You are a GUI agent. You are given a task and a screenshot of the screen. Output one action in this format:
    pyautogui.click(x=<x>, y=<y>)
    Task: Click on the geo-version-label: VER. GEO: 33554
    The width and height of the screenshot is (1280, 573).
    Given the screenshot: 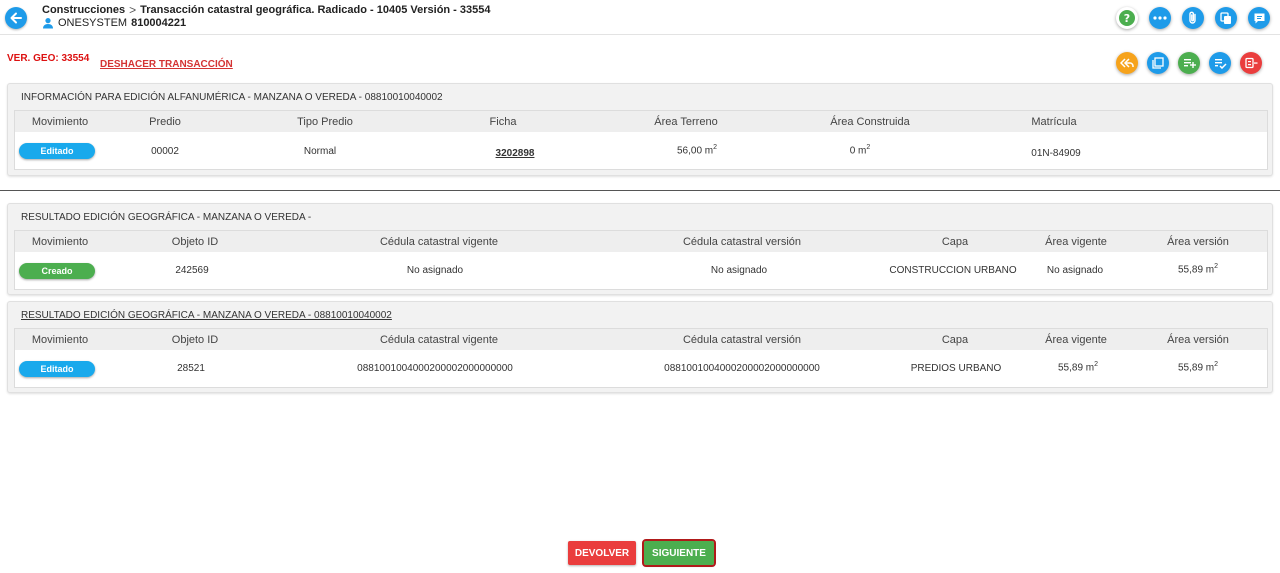 What is the action you would take?
    pyautogui.click(x=48, y=58)
    